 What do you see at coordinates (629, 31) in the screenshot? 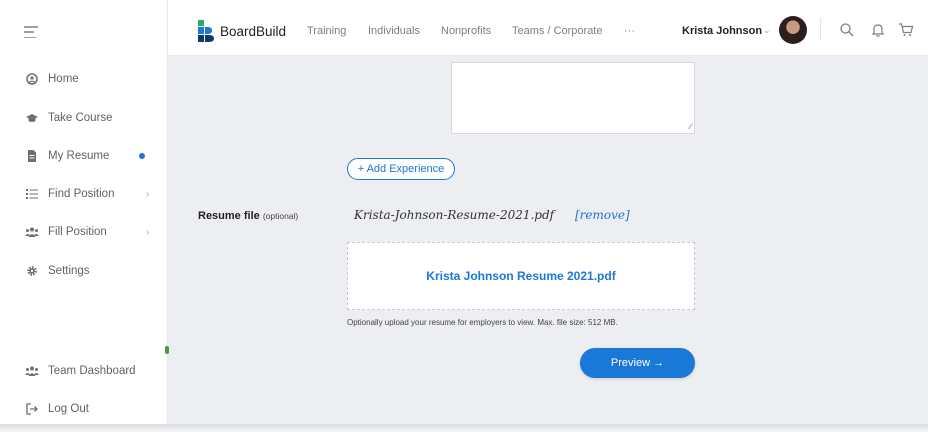
I see `more-menu-icon: ···` at bounding box center [629, 31].